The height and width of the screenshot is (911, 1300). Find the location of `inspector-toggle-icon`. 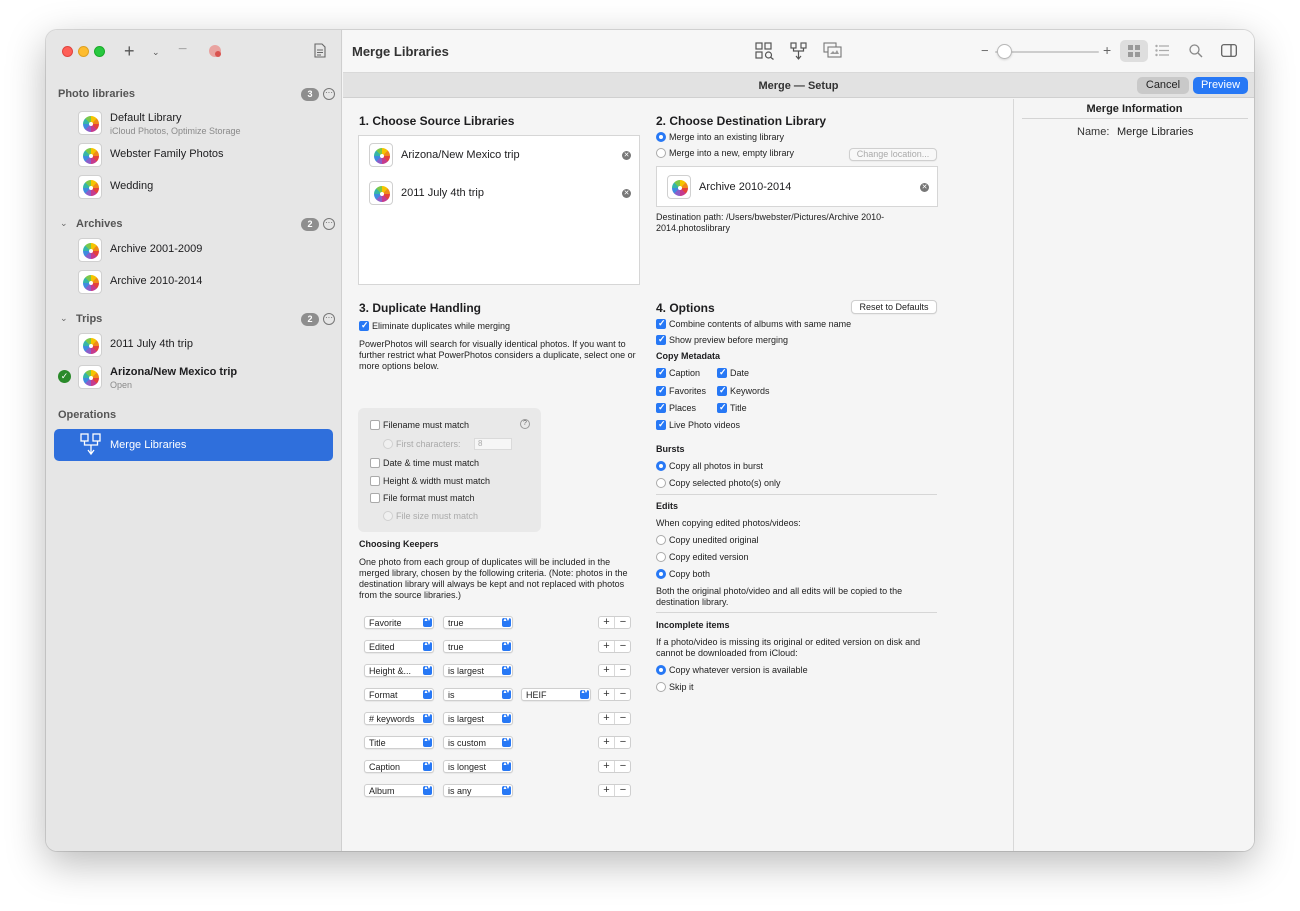

inspector-toggle-icon is located at coordinates (1229, 50).